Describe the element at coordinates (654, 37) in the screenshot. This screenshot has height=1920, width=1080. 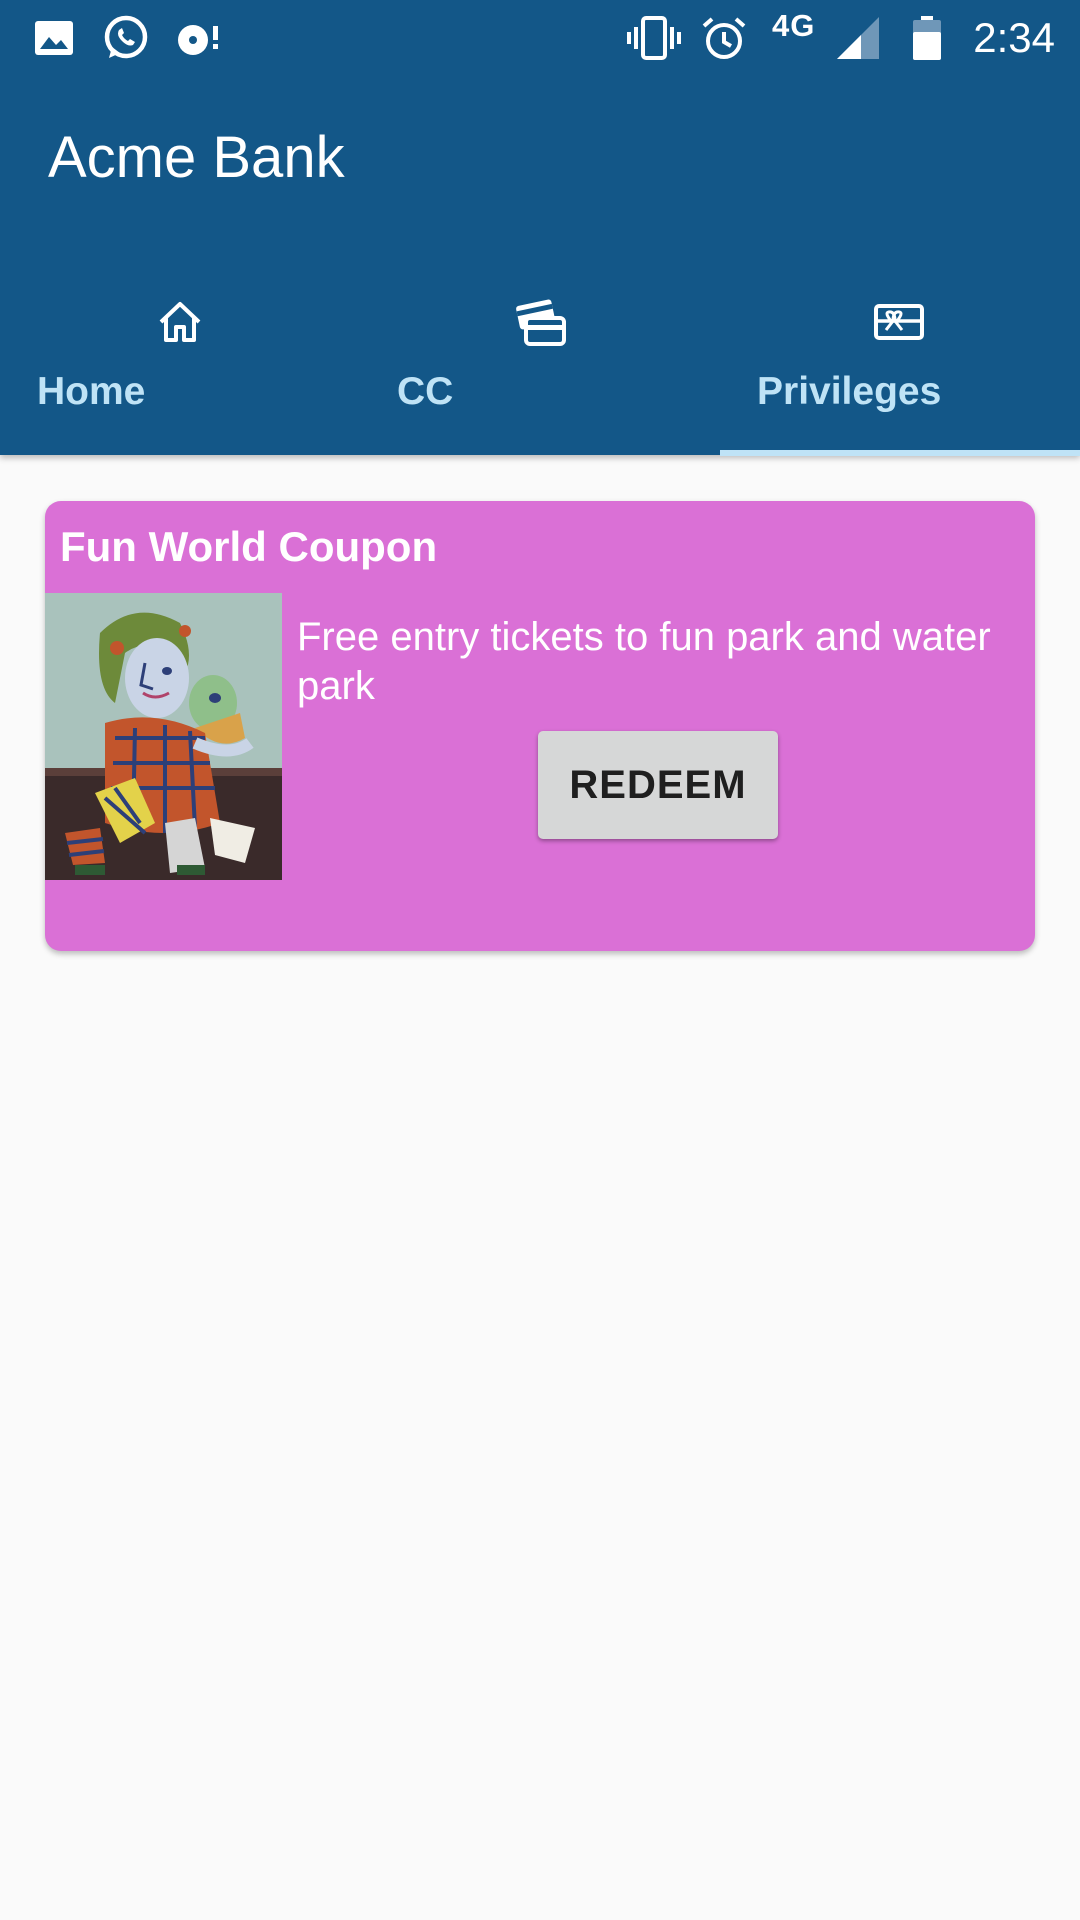
I see `vibrate-icon` at that location.